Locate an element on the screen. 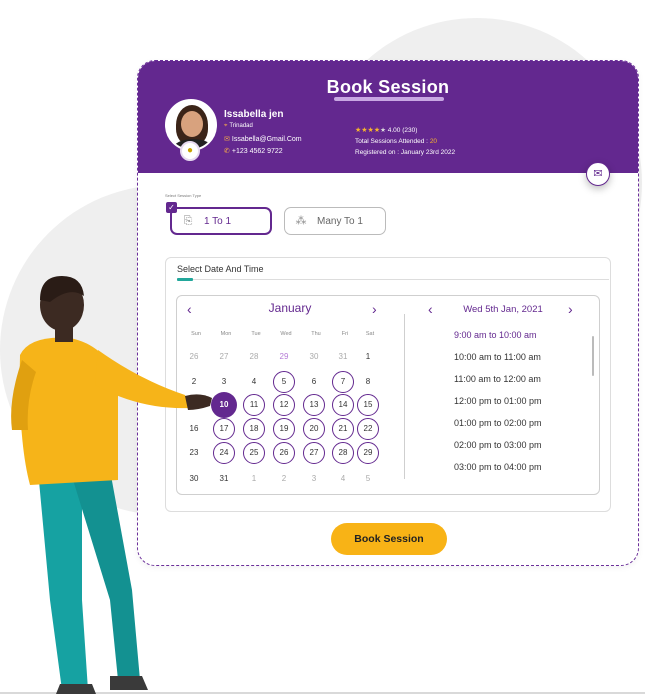 This screenshot has width=645, height=698. rating-star-empty-icon: ★ is located at coordinates (383, 130).